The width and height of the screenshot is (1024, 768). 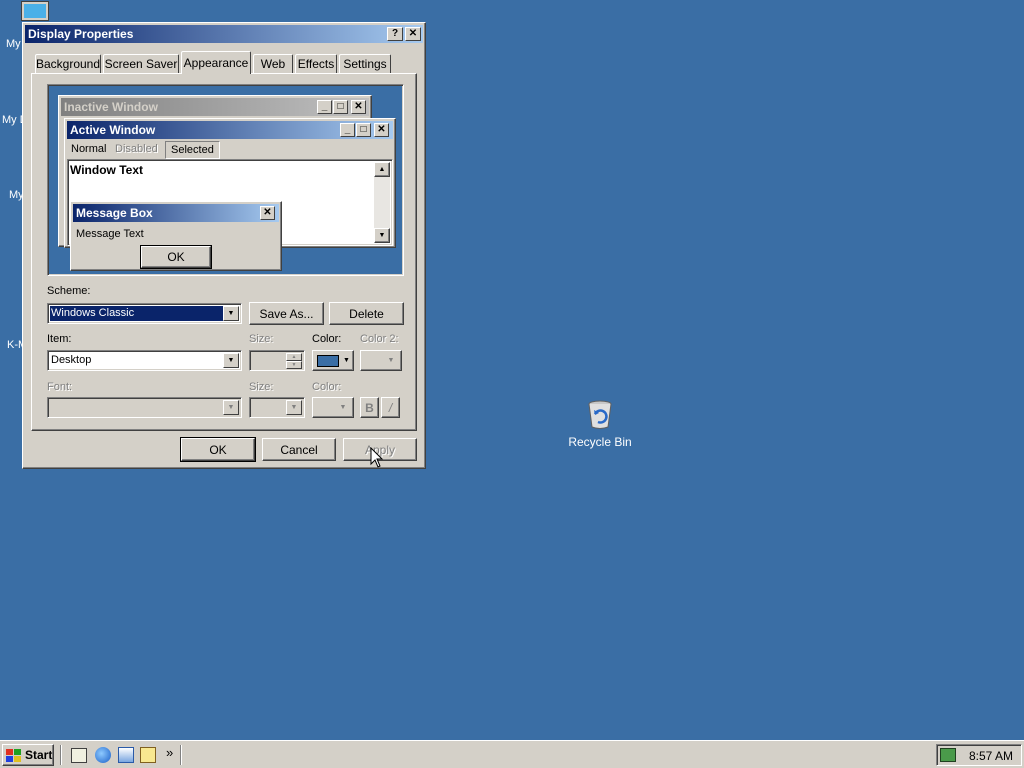 I want to click on quicklaunch-show-desktop-icon, so click(x=79, y=755).